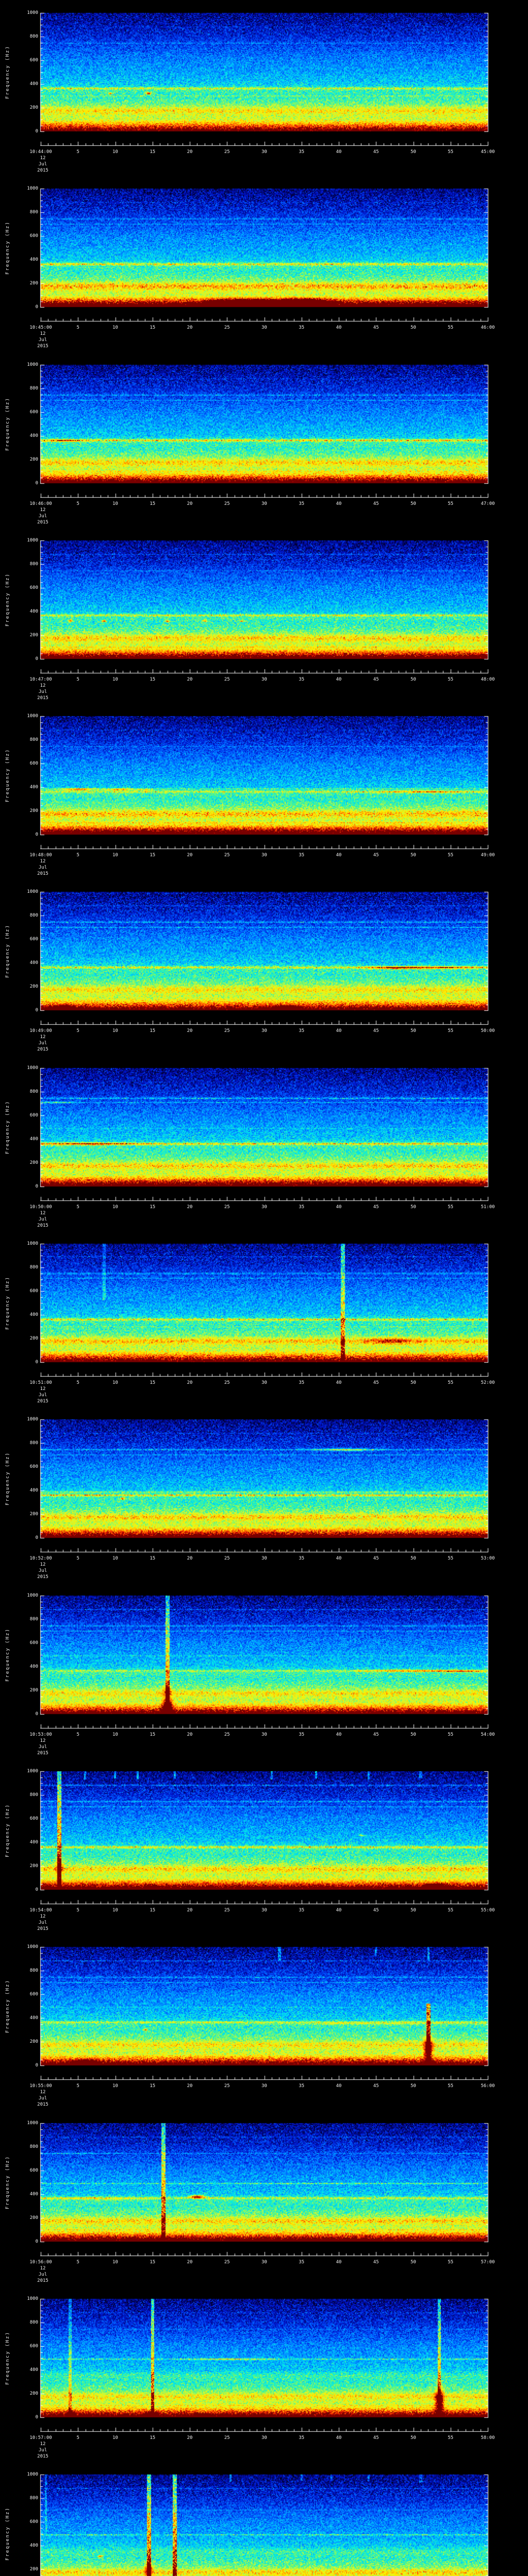  What do you see at coordinates (40, 152) in the screenshot?
I see `x-axis-start-time: 10:44:00` at bounding box center [40, 152].